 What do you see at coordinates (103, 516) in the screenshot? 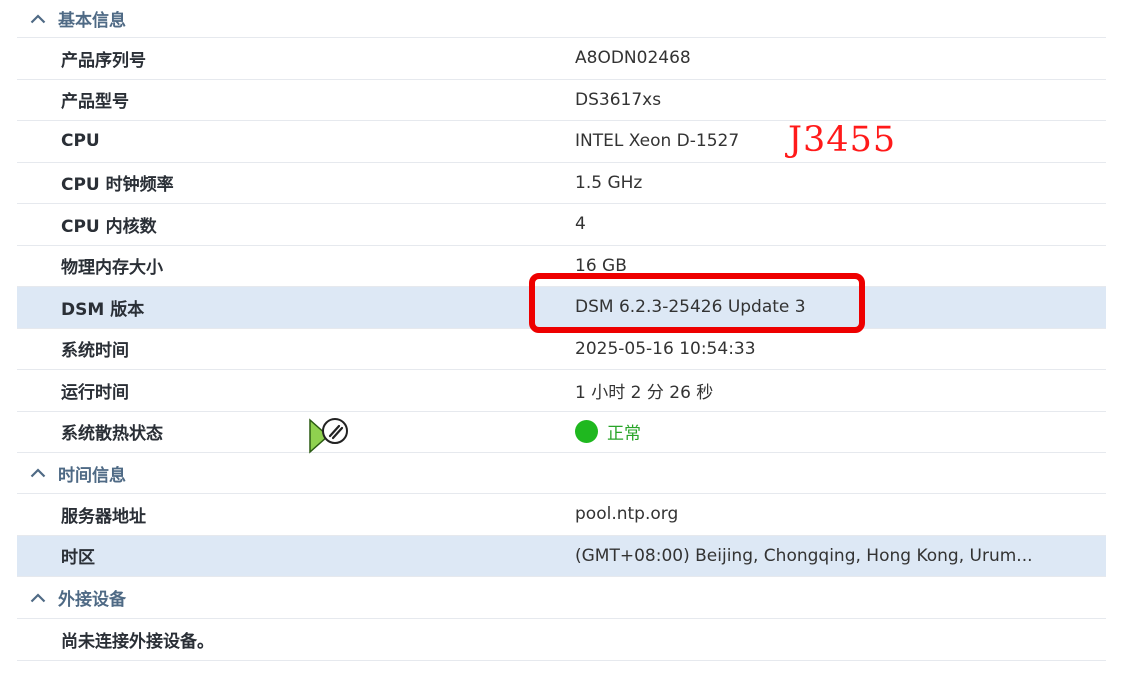
I see `row-label: 服务器地址` at bounding box center [103, 516].